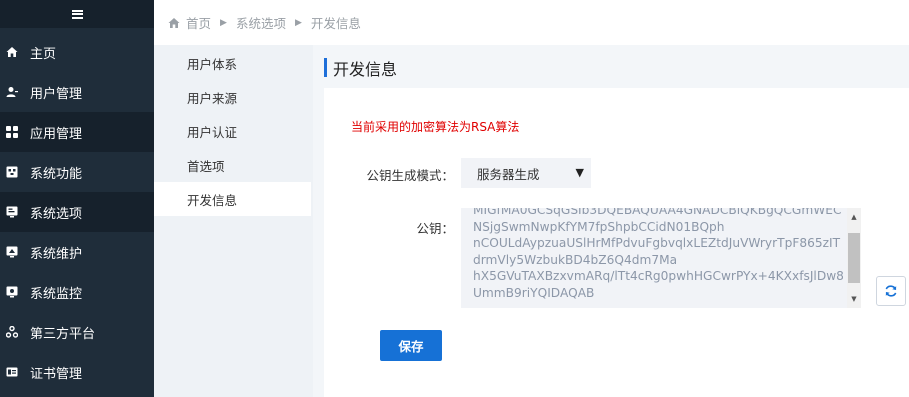 The image size is (909, 397). Describe the element at coordinates (56, 254) in the screenshot. I see `nav-item-label: 系统维护` at that location.